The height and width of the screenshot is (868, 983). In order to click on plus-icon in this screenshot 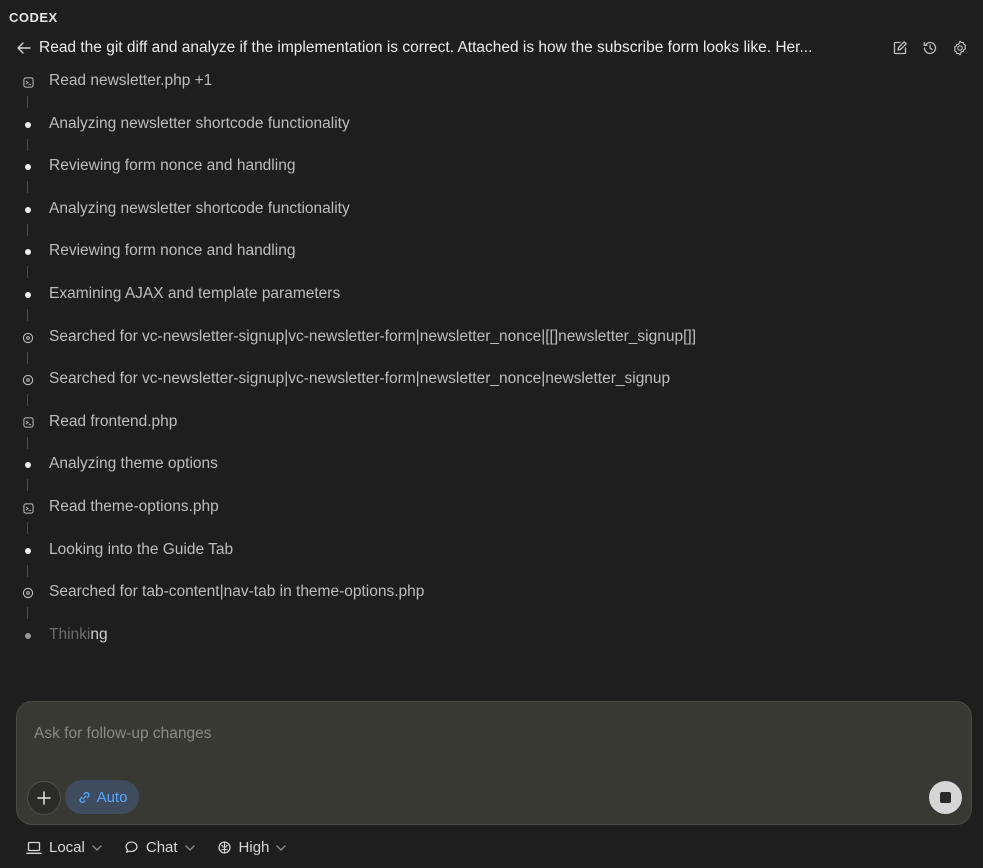, I will do `click(44, 798)`.